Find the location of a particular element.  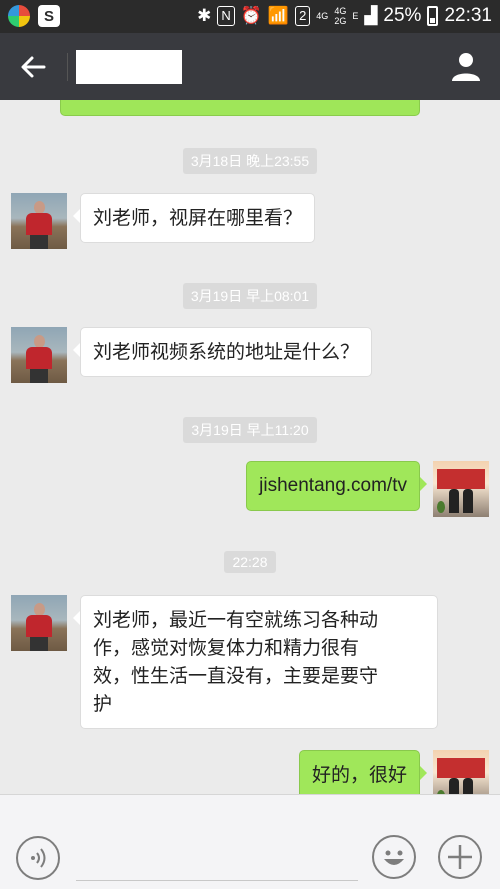

message-line: 效，性生活一直没有，主要是要守 is located at coordinates (236, 676).